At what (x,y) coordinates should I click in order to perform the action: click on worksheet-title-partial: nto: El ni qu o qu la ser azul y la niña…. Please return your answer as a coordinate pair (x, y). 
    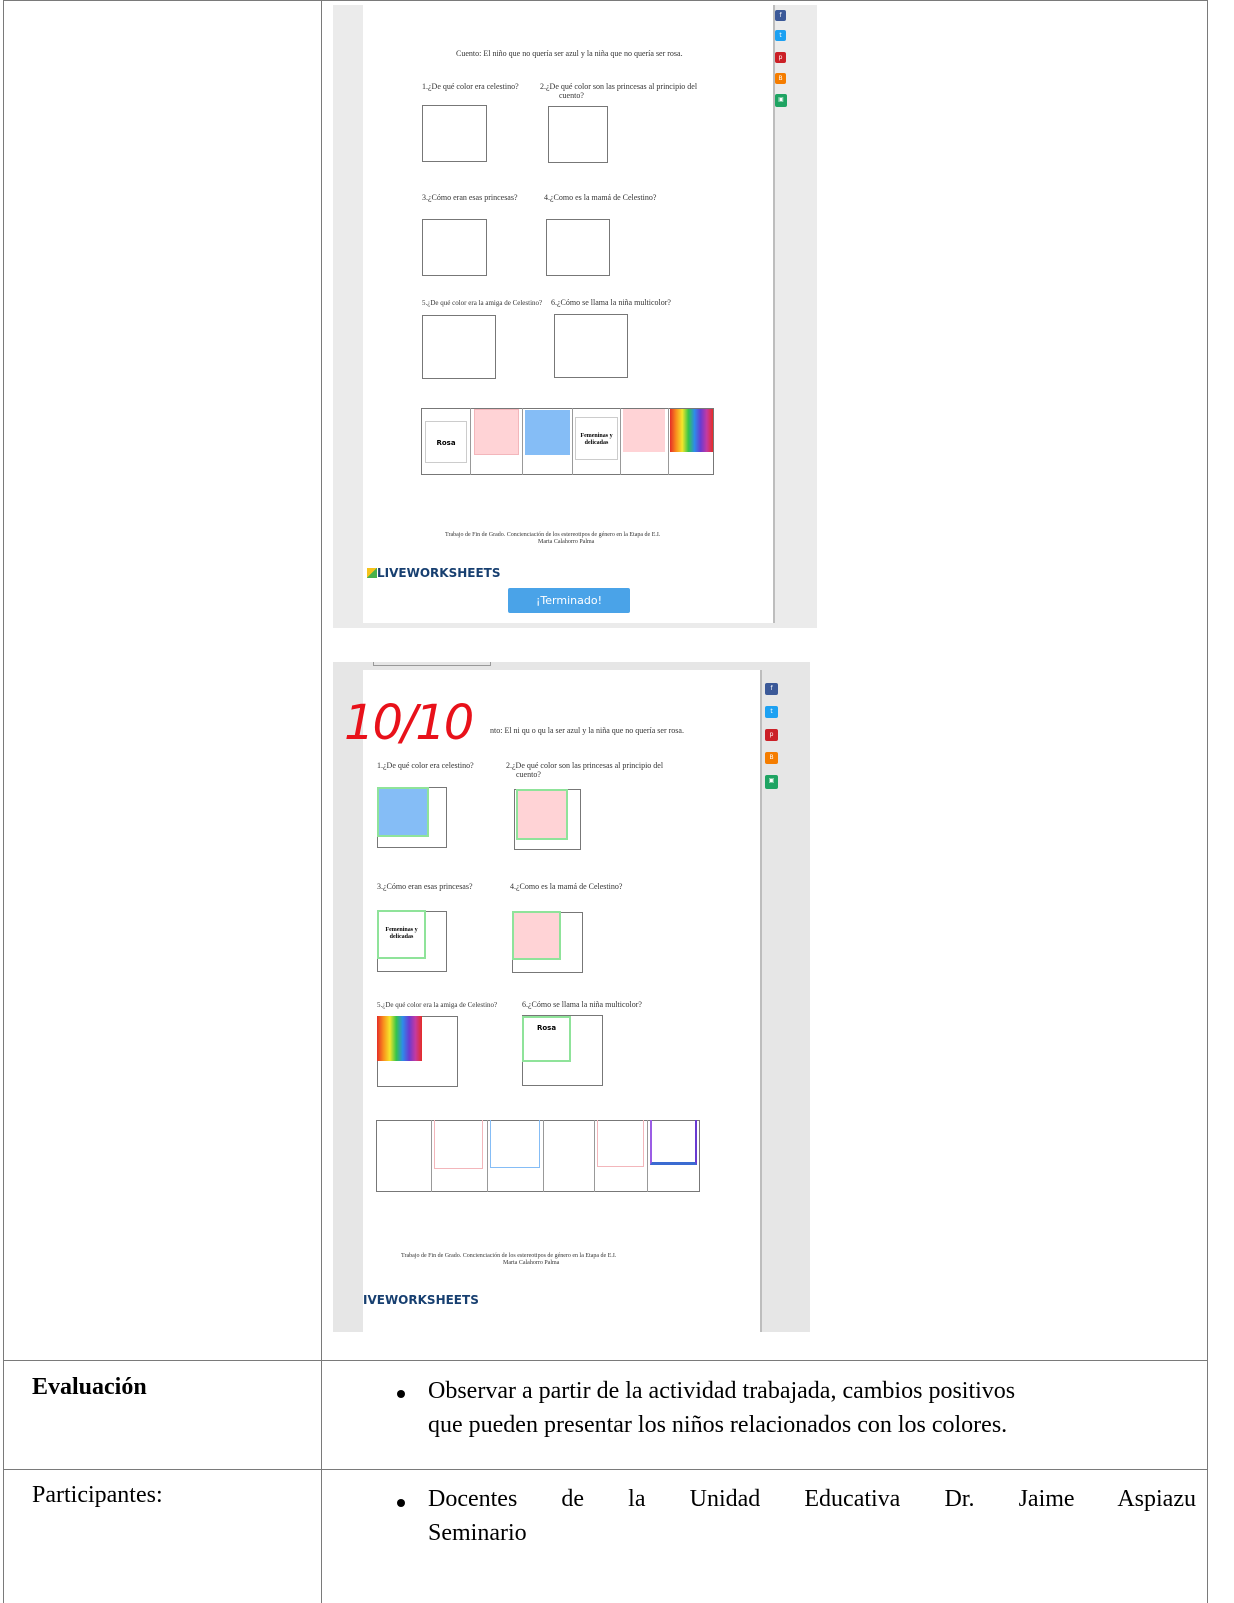
    Looking at the image, I should click on (587, 730).